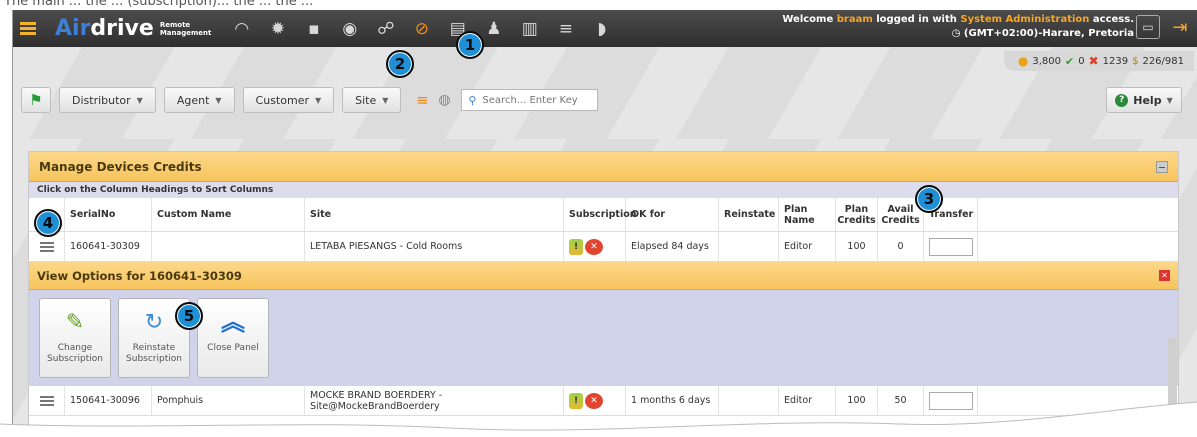 This screenshot has height=437, width=1197. Describe the element at coordinates (1122, 100) in the screenshot. I see `help-icon: ?` at that location.